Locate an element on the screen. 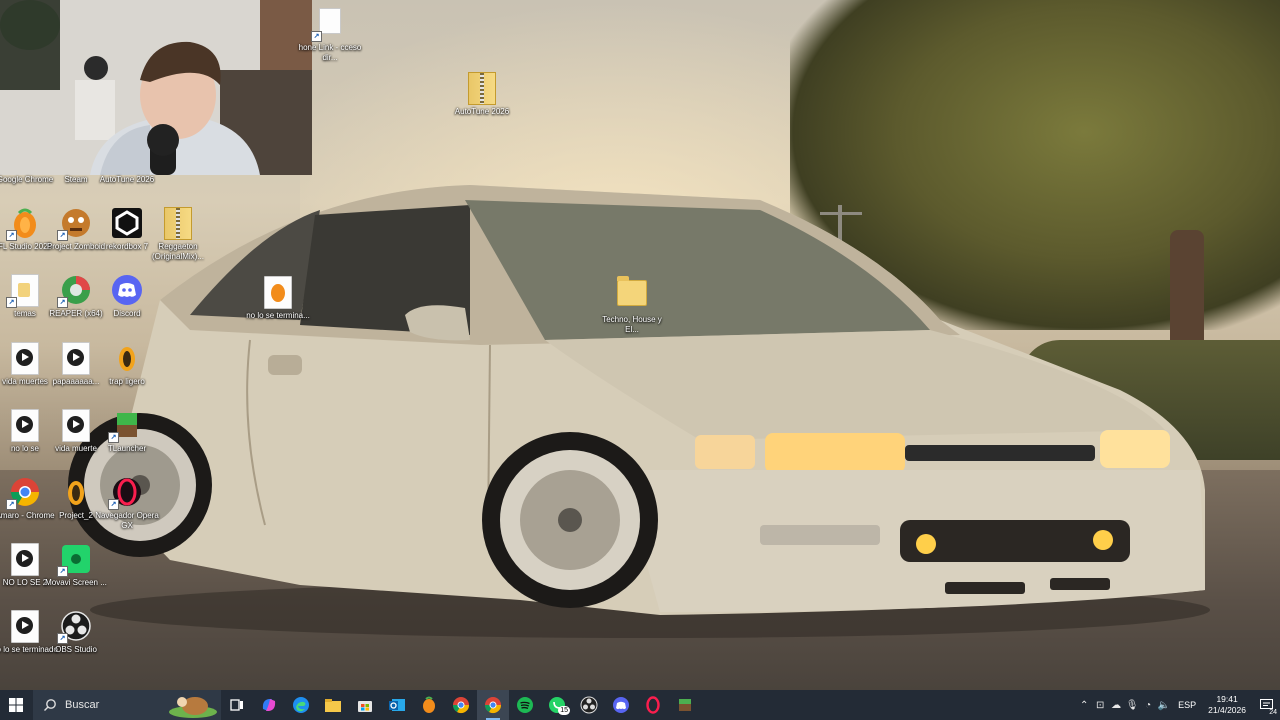 The image size is (1280, 720). clock: 19:41 21/4/2026 is located at coordinates (1227, 705).